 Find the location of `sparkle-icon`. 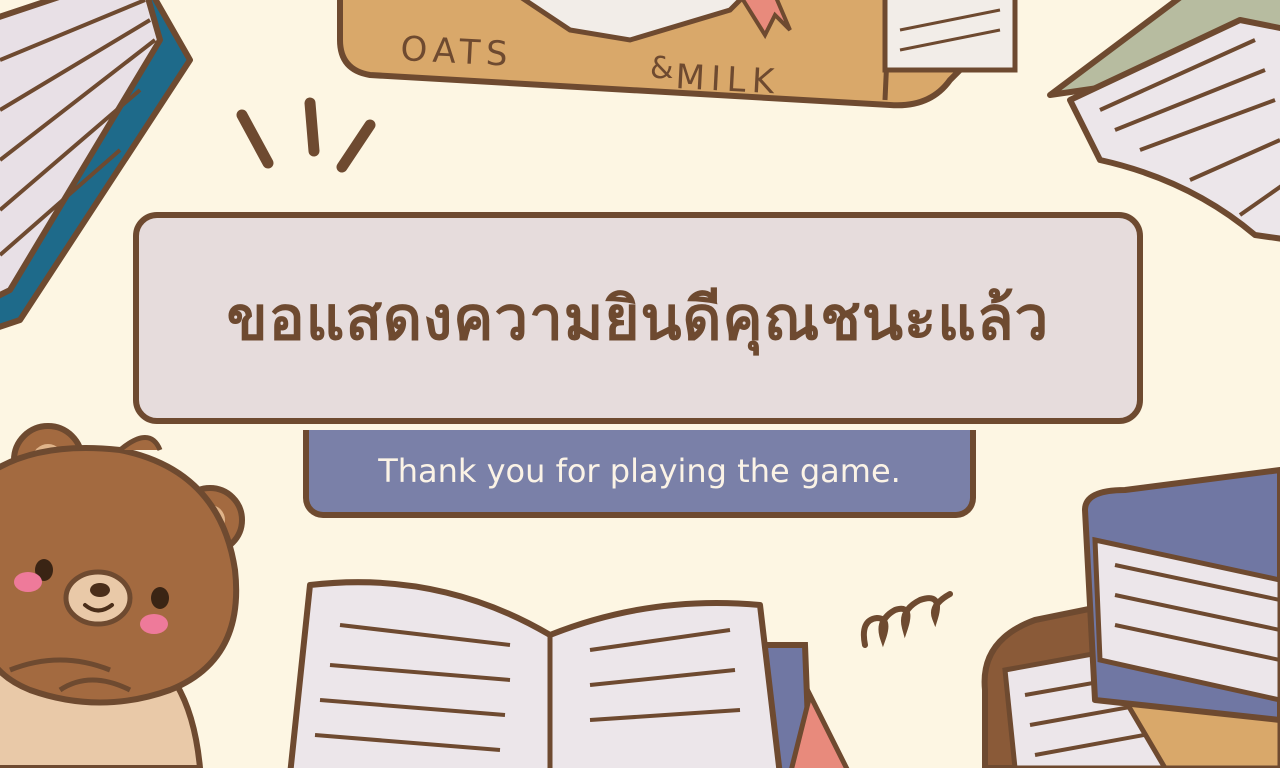

sparkle-icon is located at coordinates (306, 135).